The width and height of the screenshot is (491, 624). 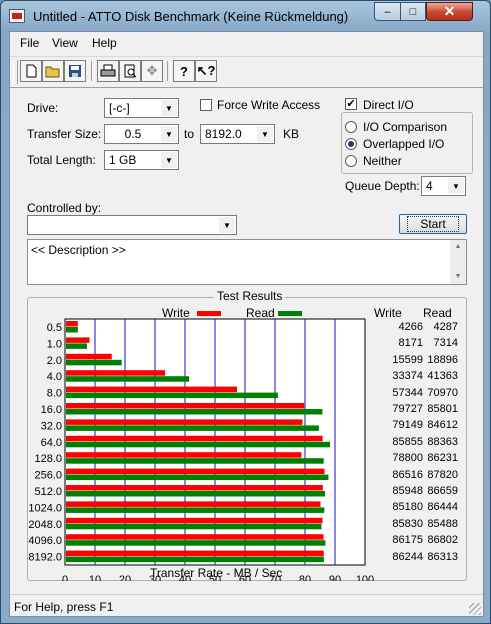 I want to click on size-label: 32.0, so click(x=51, y=426).